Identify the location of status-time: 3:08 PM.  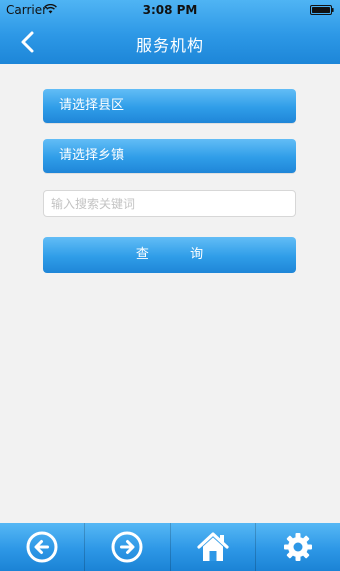
(170, 10).